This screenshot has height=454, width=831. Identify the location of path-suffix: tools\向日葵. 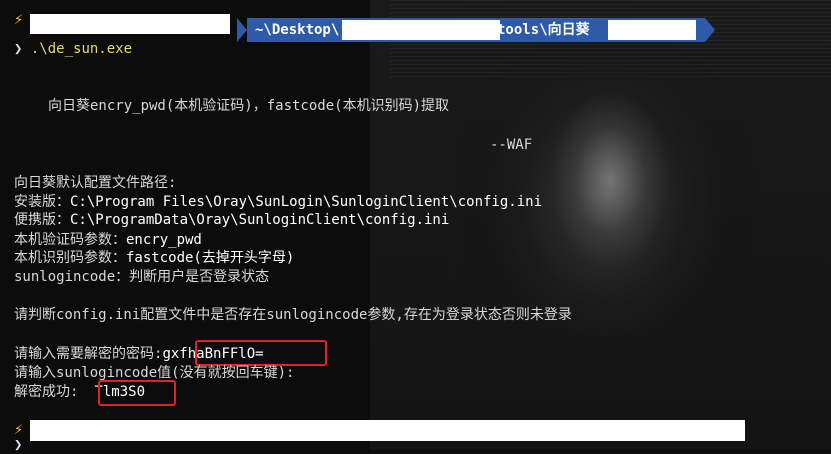
(543, 30).